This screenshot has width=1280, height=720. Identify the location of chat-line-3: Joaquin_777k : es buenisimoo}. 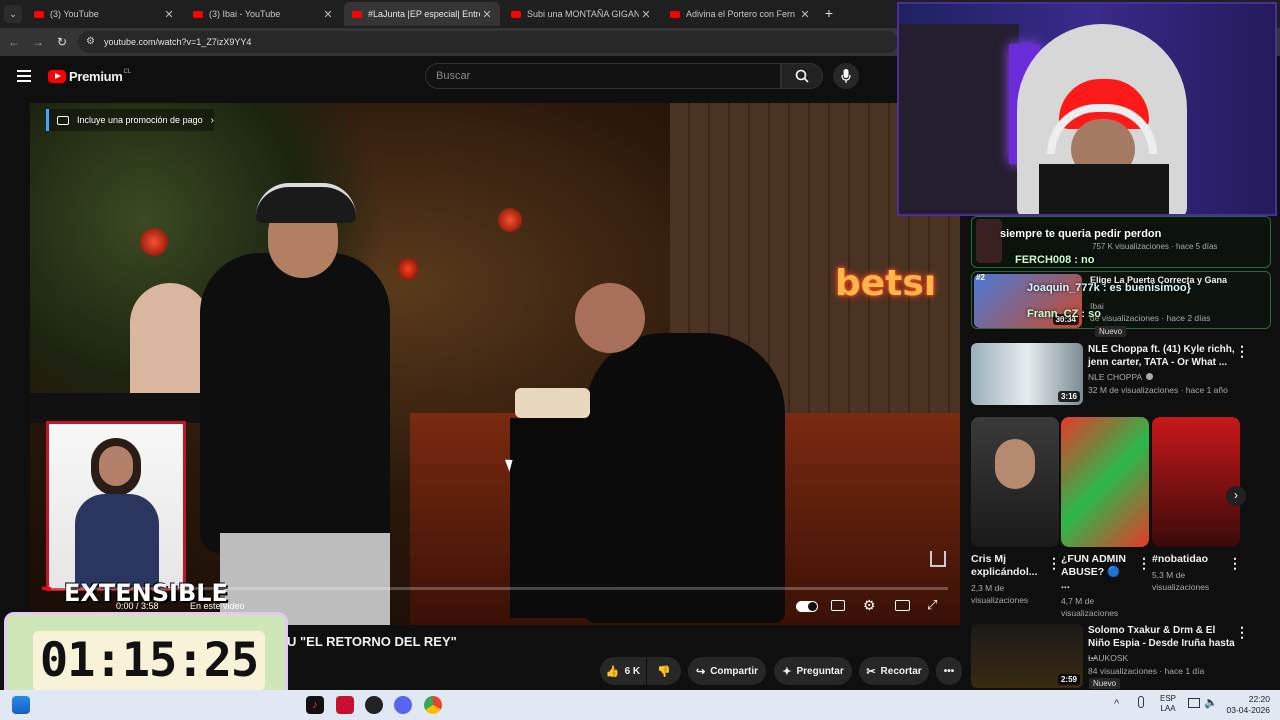
(1109, 288).